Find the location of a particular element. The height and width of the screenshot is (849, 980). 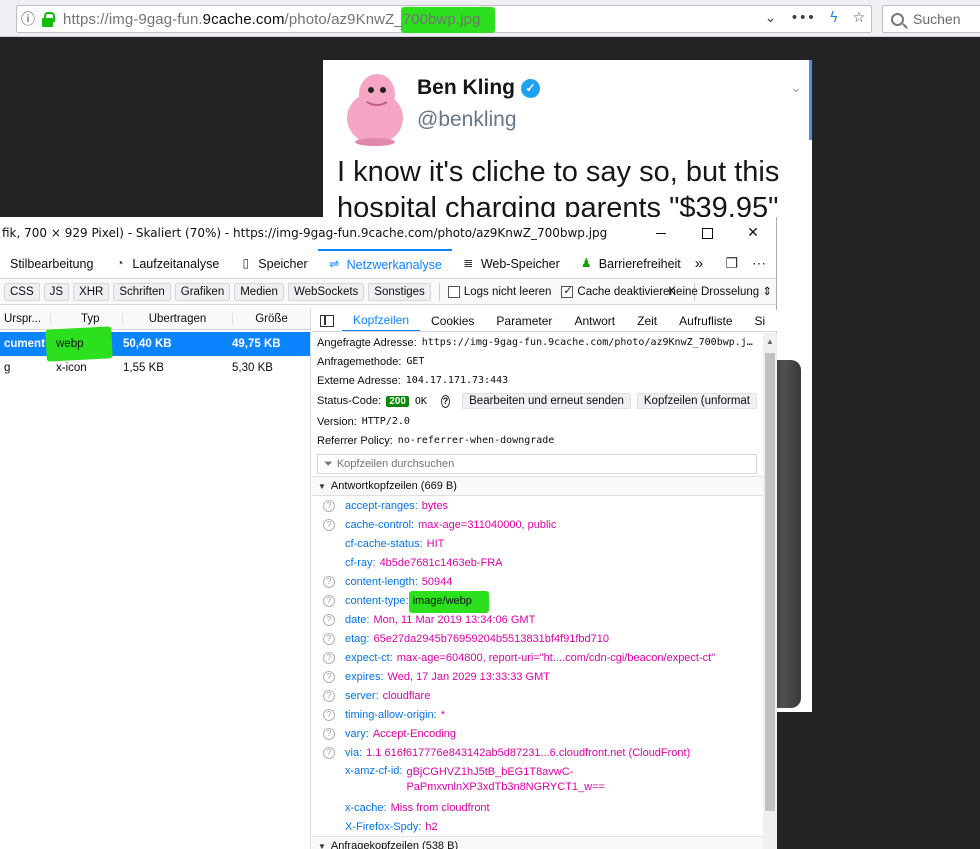

tab-accessibility: ♟ Barrierefreiheit is located at coordinates (630, 264).